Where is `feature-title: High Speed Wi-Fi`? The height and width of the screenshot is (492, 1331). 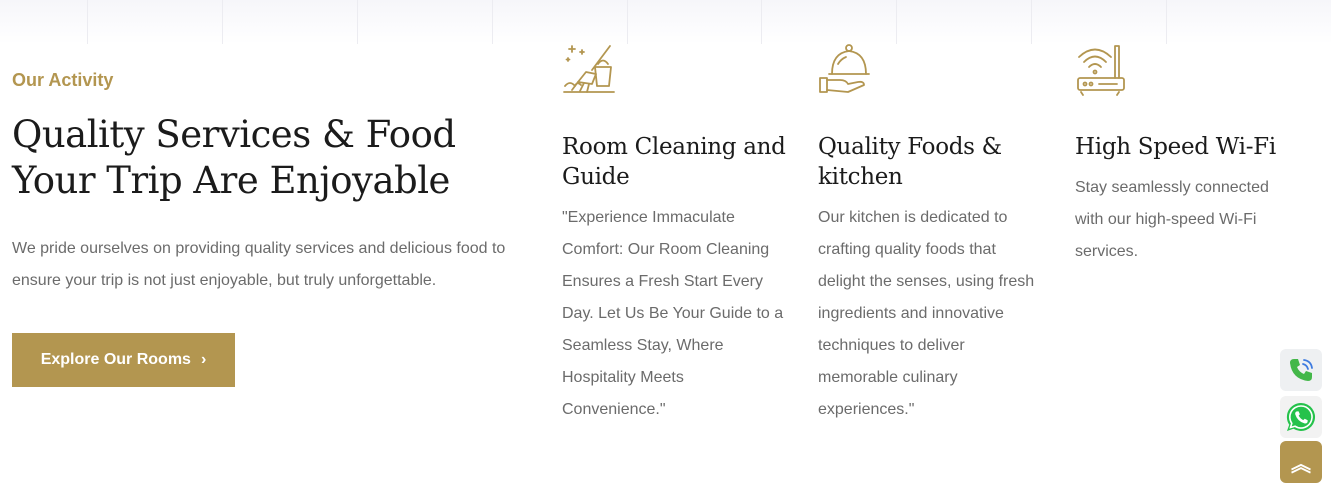 feature-title: High Speed Wi-Fi is located at coordinates (1175, 147).